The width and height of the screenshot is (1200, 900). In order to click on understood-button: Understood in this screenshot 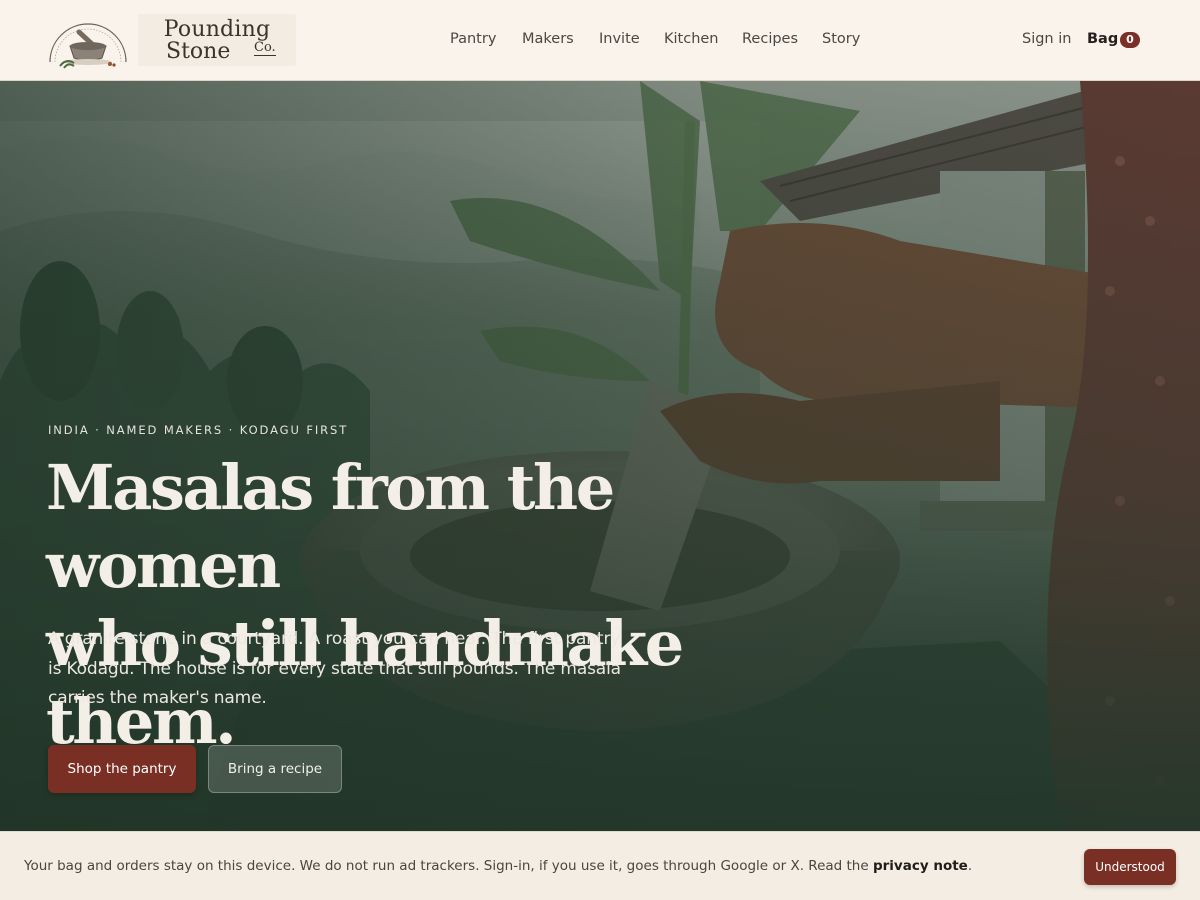, I will do `click(1130, 867)`.